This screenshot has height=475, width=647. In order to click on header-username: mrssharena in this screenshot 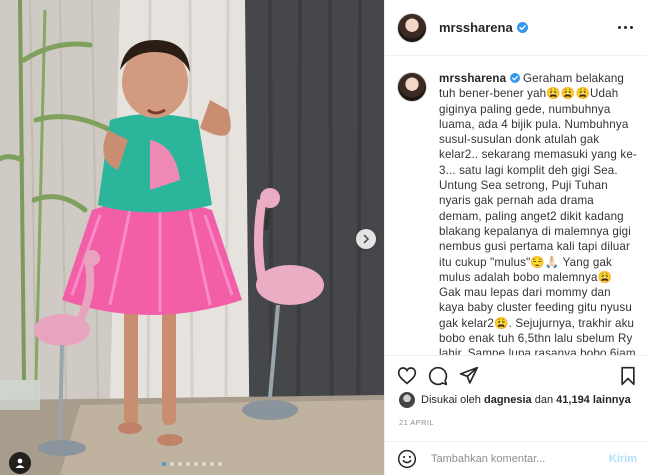, I will do `click(476, 27)`.